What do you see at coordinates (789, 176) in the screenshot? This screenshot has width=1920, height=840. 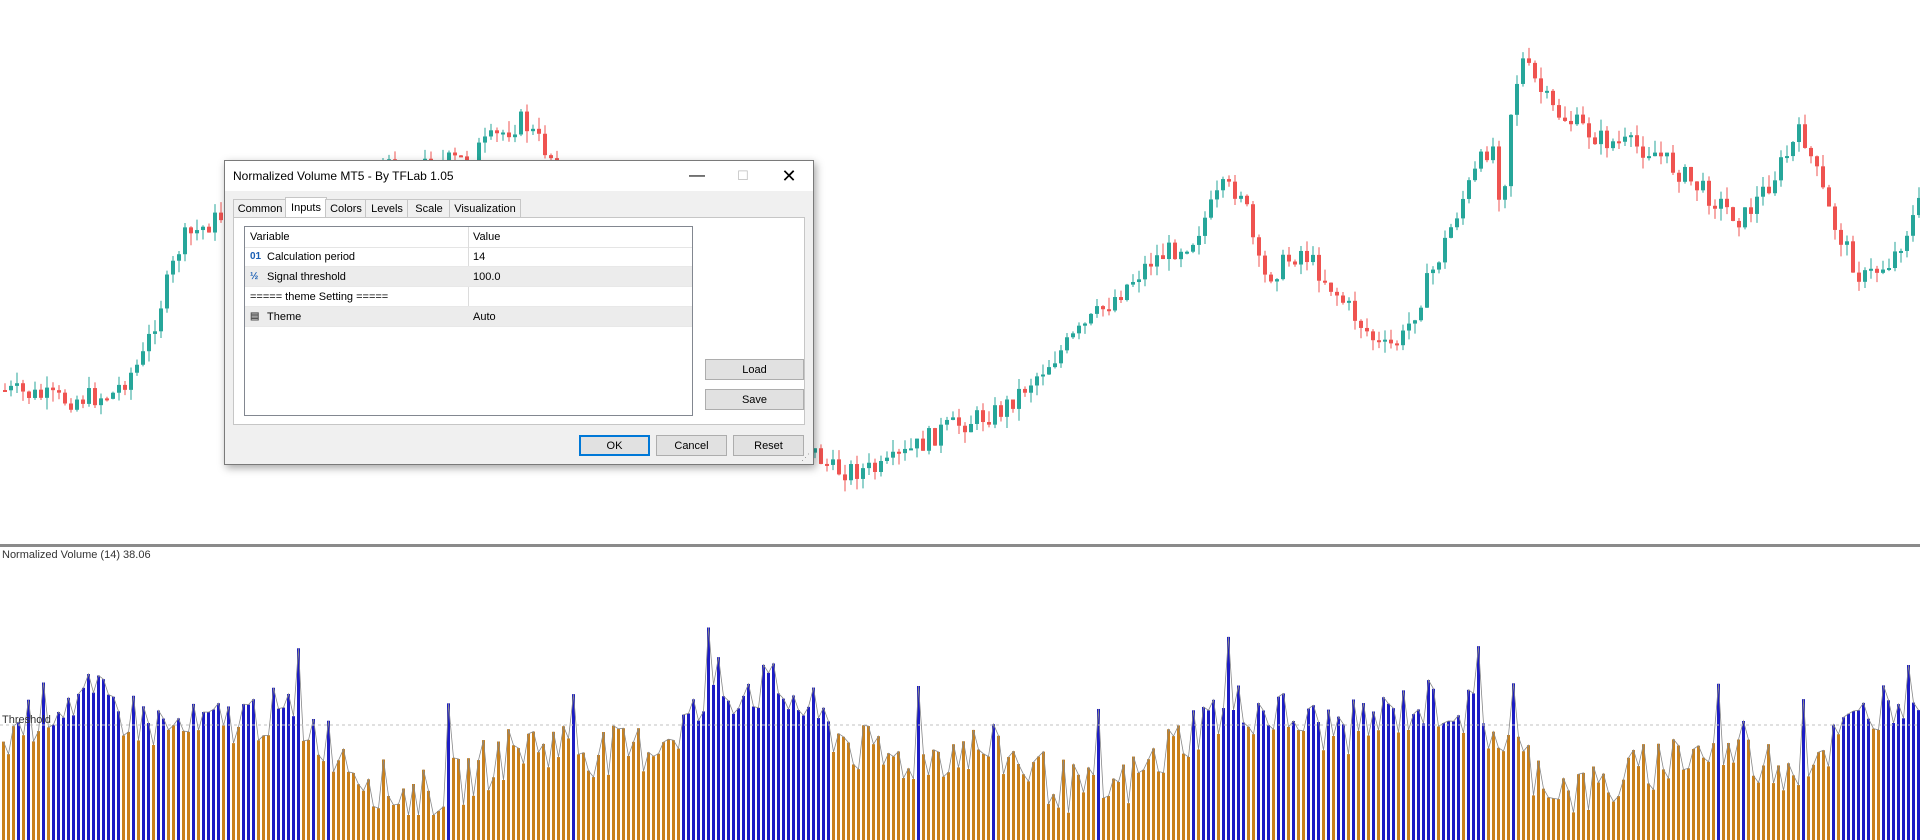 I see `close-icon: ✕` at bounding box center [789, 176].